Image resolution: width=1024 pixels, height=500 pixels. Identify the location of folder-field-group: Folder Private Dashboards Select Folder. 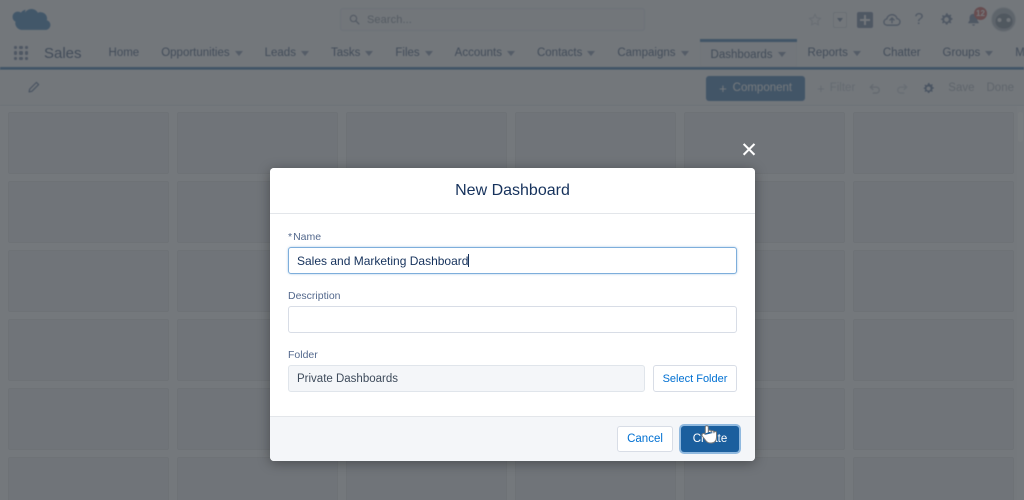
(512, 370).